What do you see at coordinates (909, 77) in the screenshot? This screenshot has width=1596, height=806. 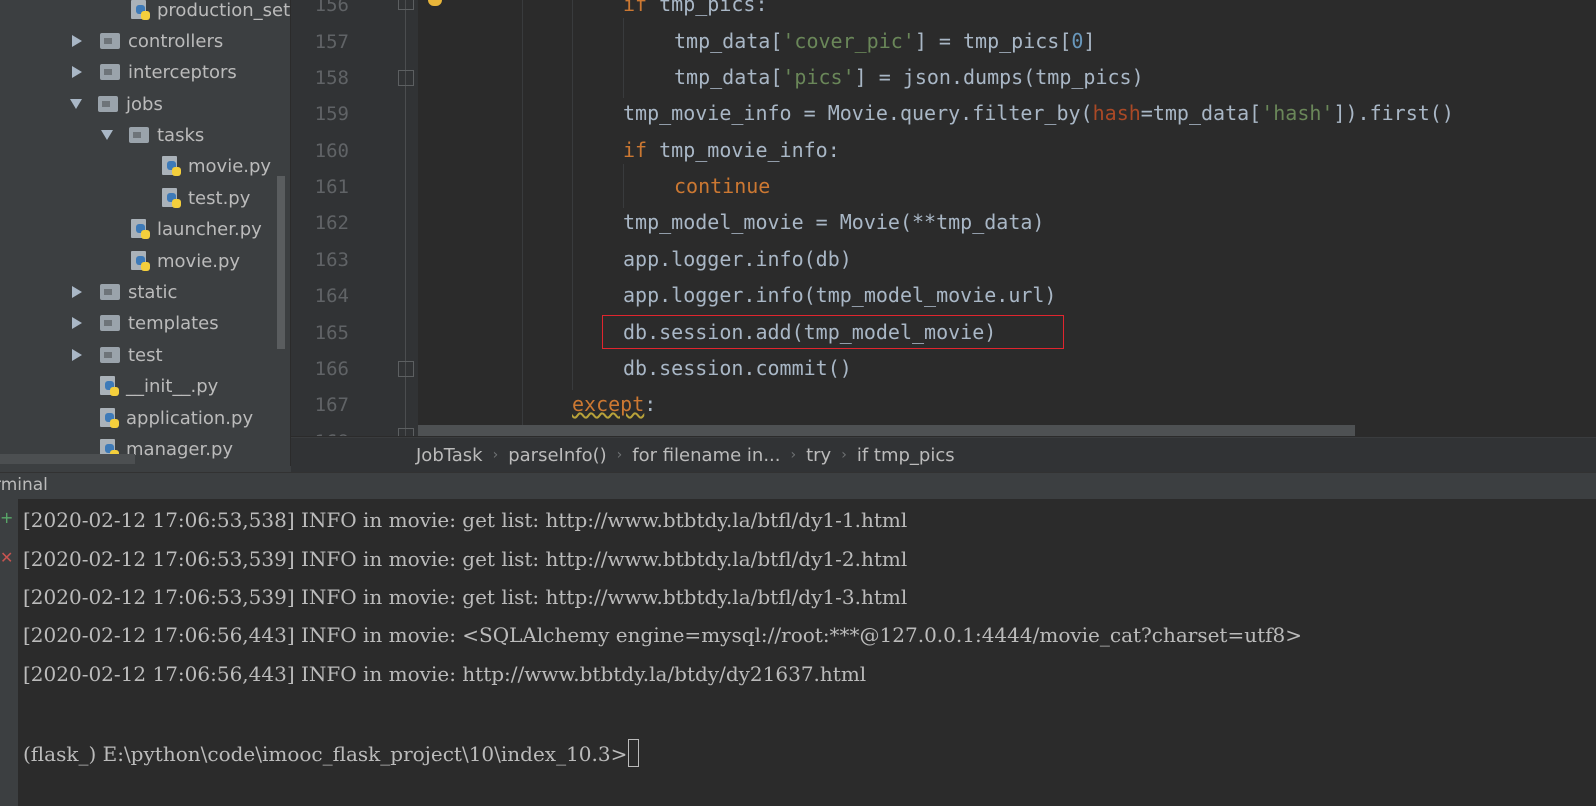 I see `code-line-158: tmp_data['pics'] = json.dumps(tmp_pics)` at bounding box center [909, 77].